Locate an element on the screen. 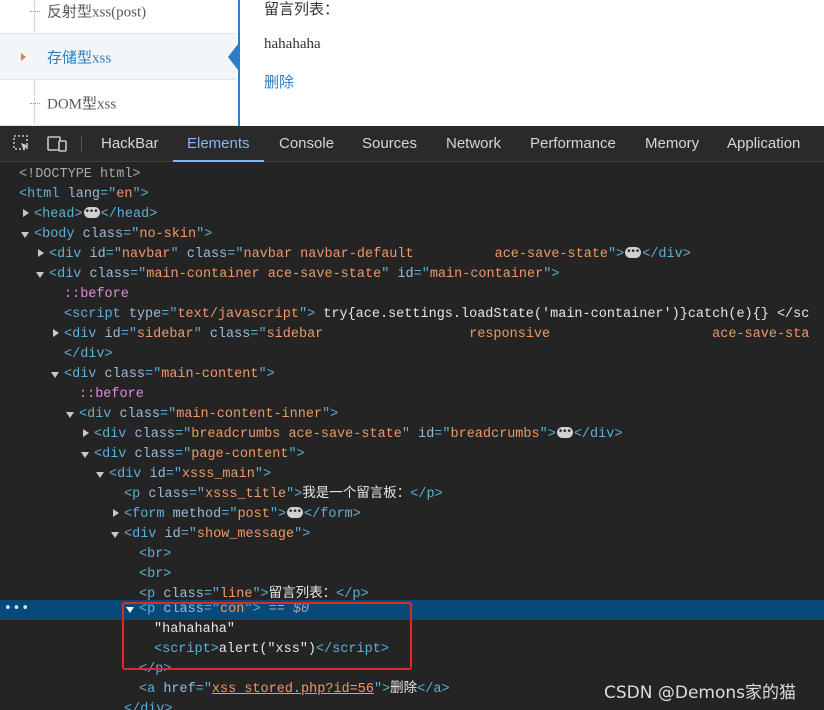 Image resolution: width=824 pixels, height=710 pixels. tab-performance: Performance is located at coordinates (573, 143).